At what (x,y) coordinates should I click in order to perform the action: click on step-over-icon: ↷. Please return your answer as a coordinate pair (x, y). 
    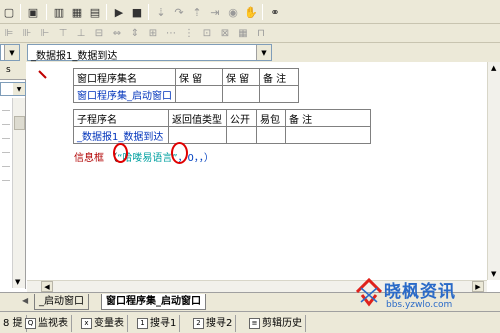
    Looking at the image, I should click on (179, 12).